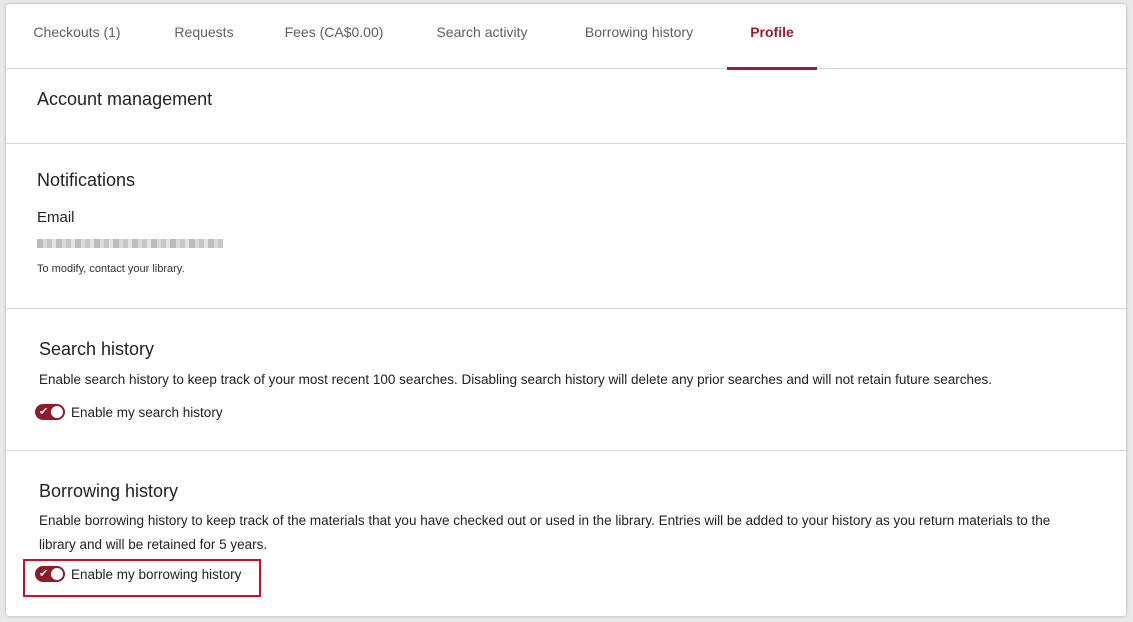  Describe the element at coordinates (109, 491) in the screenshot. I see `borrowing-history-title: Borrowing history` at that location.